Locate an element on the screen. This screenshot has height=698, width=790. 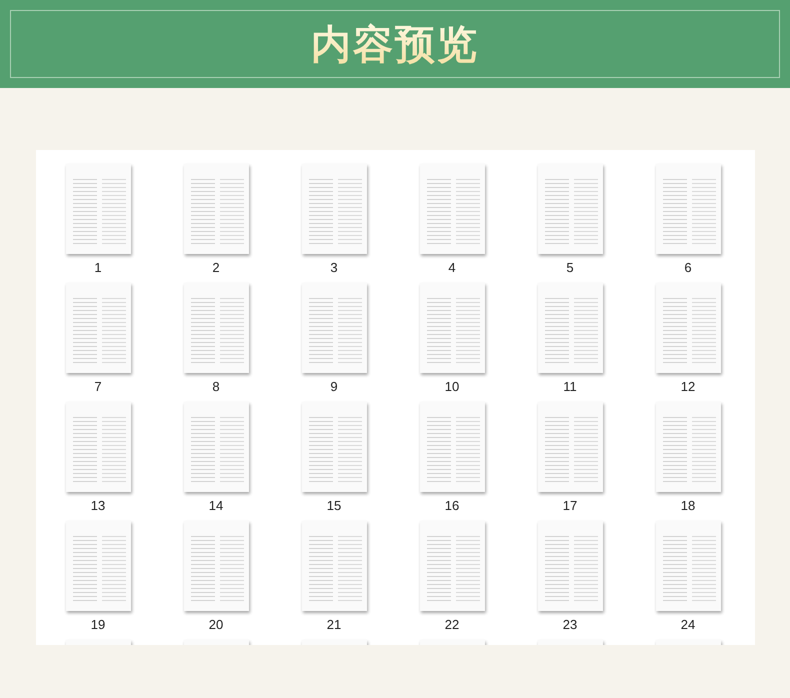
page-number: 6 is located at coordinates (688, 267).